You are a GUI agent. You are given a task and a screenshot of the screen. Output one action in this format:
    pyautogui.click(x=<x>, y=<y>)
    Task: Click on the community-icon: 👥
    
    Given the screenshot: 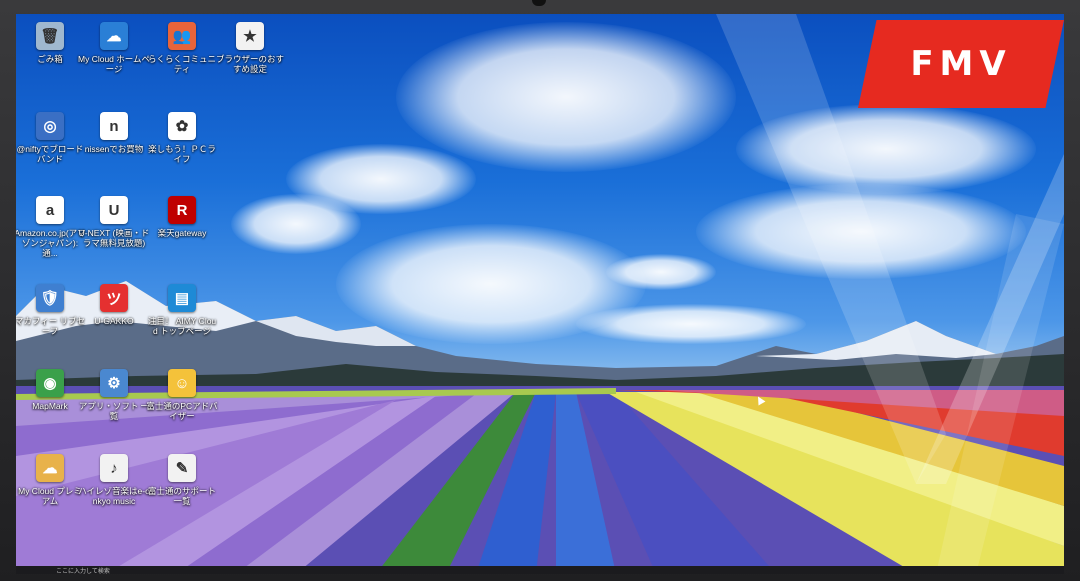 What is the action you would take?
    pyautogui.click(x=182, y=36)
    